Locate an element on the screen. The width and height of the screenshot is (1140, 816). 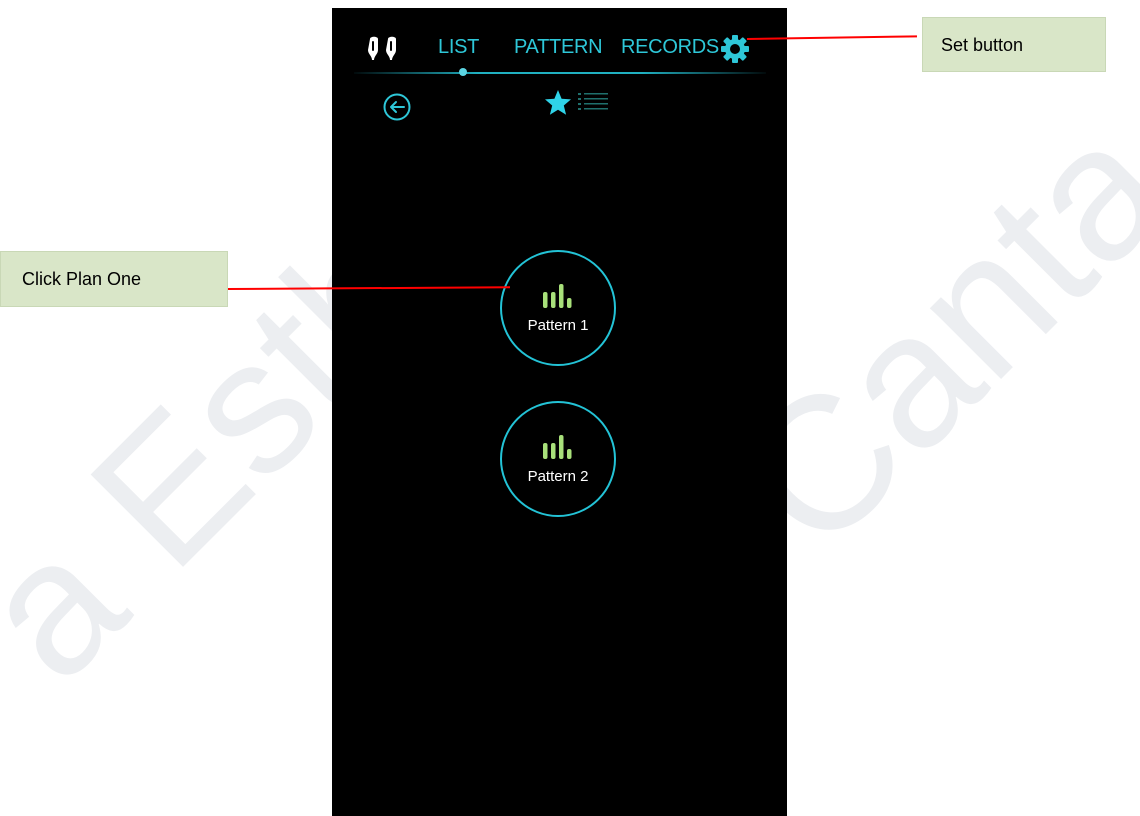
tab-records: RECORDS is located at coordinates (670, 47).